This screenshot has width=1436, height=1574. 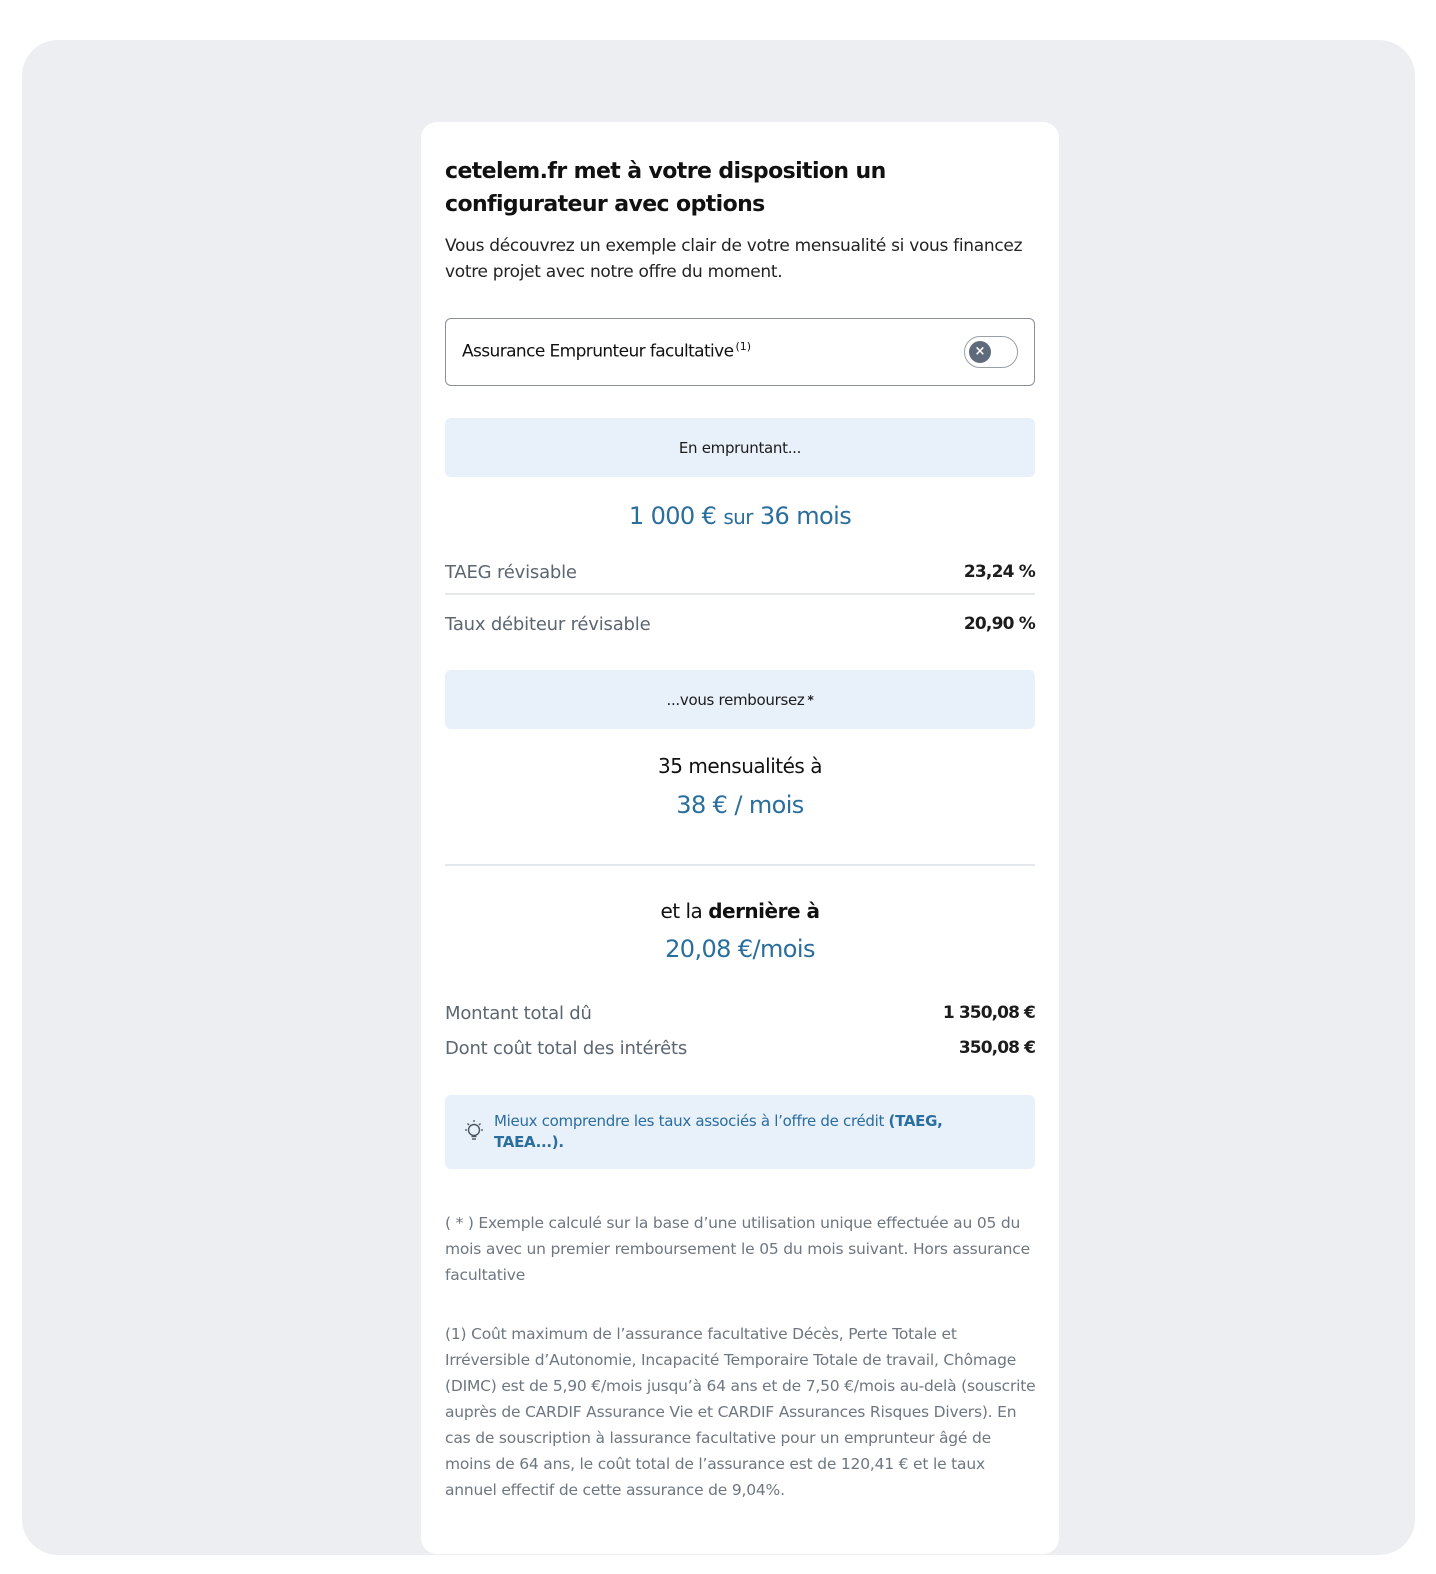 I want to click on insurance-note-marker: (1), so click(x=743, y=346).